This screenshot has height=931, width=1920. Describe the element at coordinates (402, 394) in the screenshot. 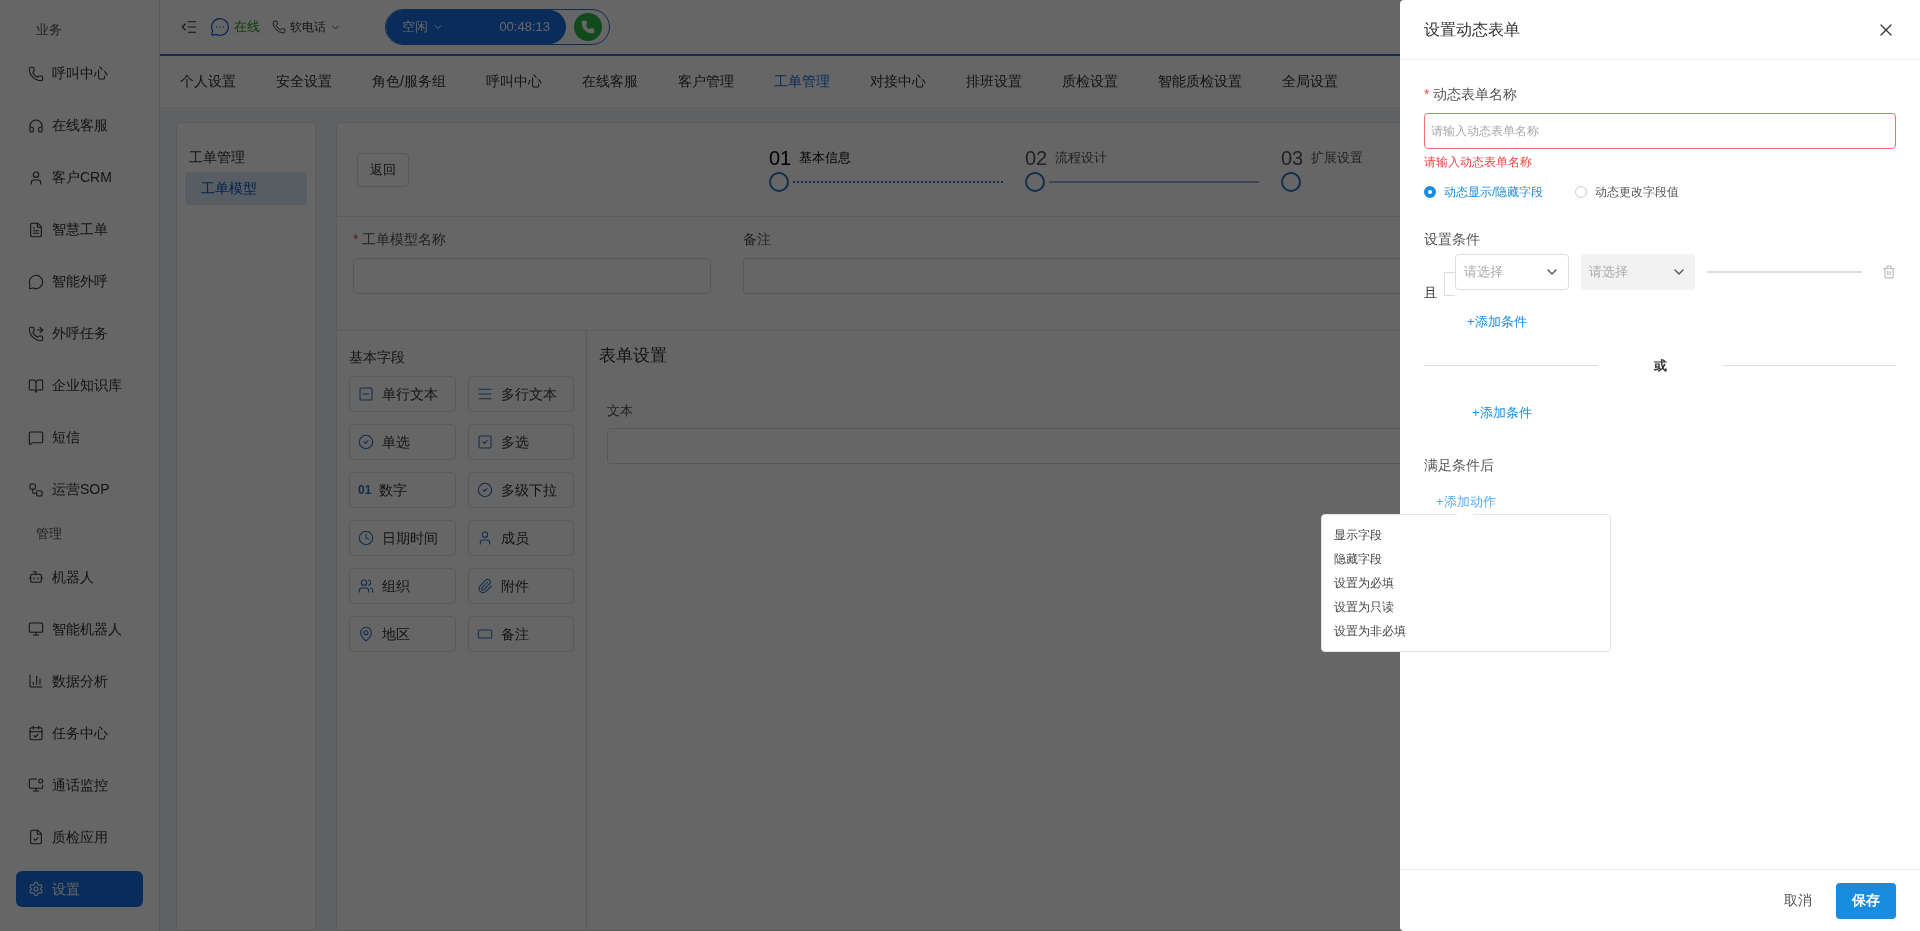

I see `field-type-button: 单行文本` at that location.